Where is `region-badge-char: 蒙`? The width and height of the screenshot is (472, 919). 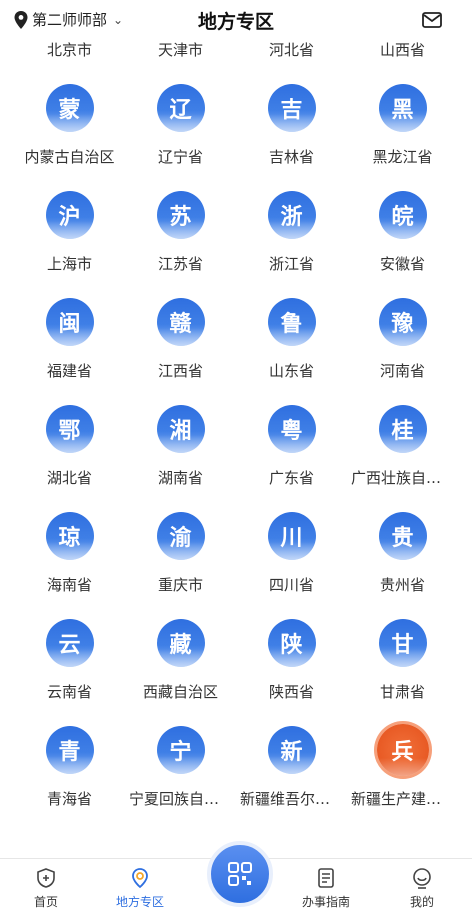 region-badge-char: 蒙 is located at coordinates (69, 110).